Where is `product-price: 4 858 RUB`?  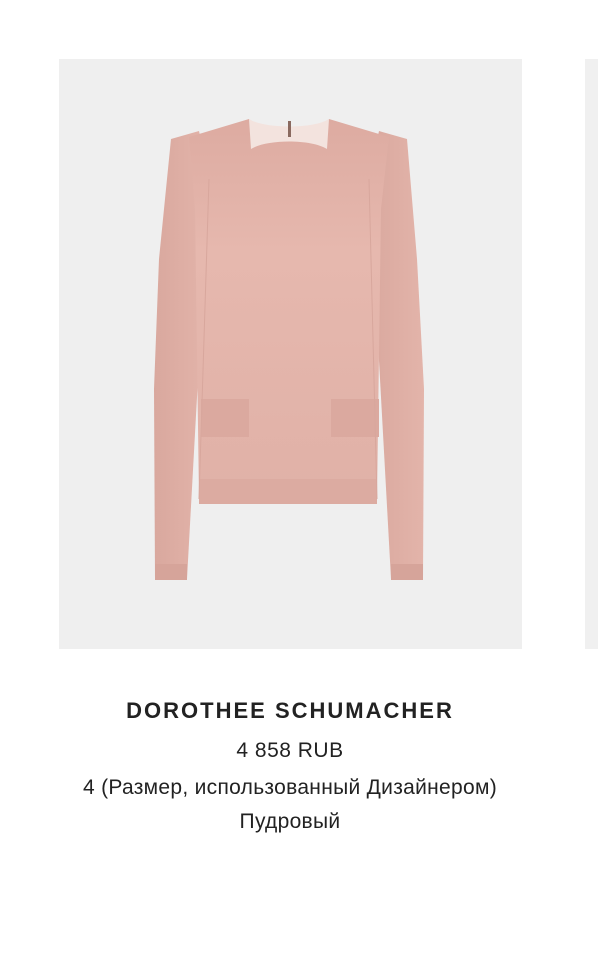
product-price: 4 858 RUB is located at coordinates (290, 750).